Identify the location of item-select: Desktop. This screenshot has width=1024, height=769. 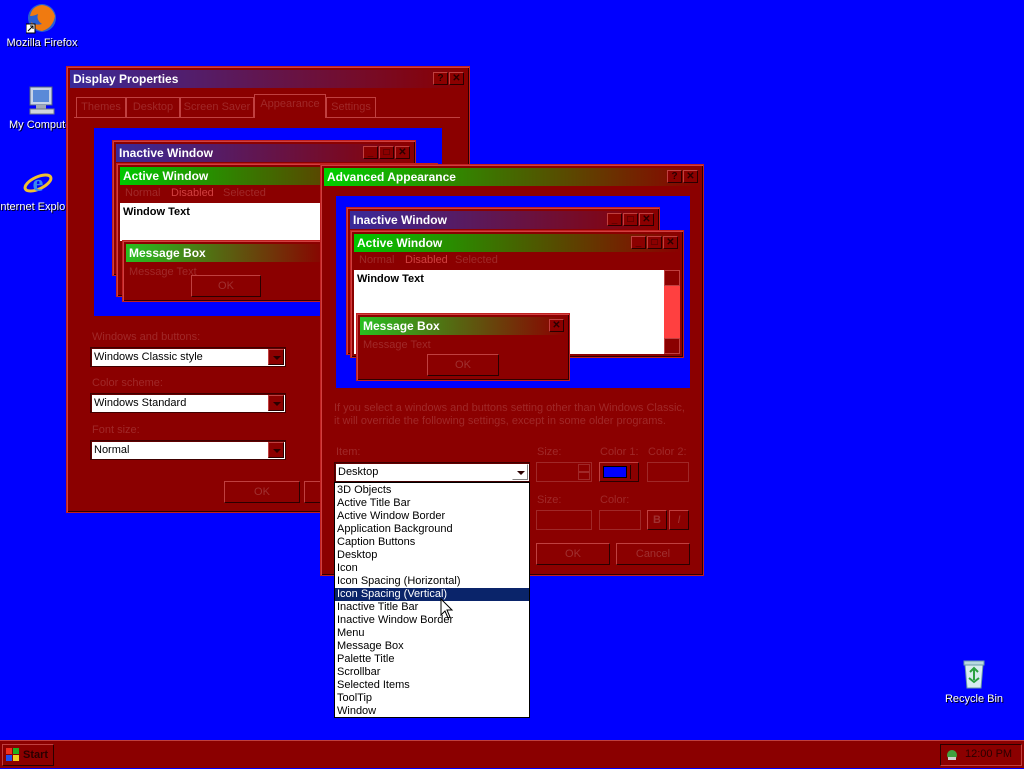
(432, 472).